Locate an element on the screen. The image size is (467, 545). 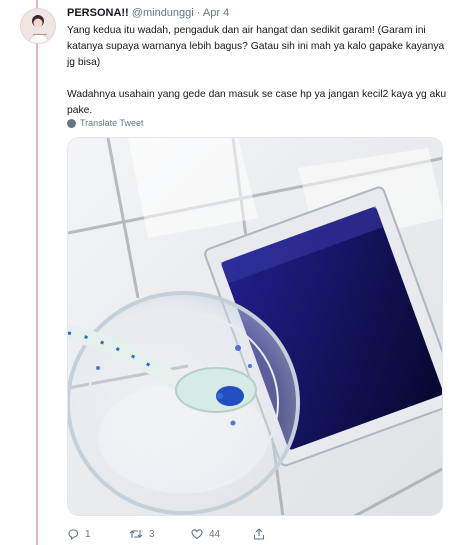
tweet-actions: 1 3 44 is located at coordinates (217, 534).